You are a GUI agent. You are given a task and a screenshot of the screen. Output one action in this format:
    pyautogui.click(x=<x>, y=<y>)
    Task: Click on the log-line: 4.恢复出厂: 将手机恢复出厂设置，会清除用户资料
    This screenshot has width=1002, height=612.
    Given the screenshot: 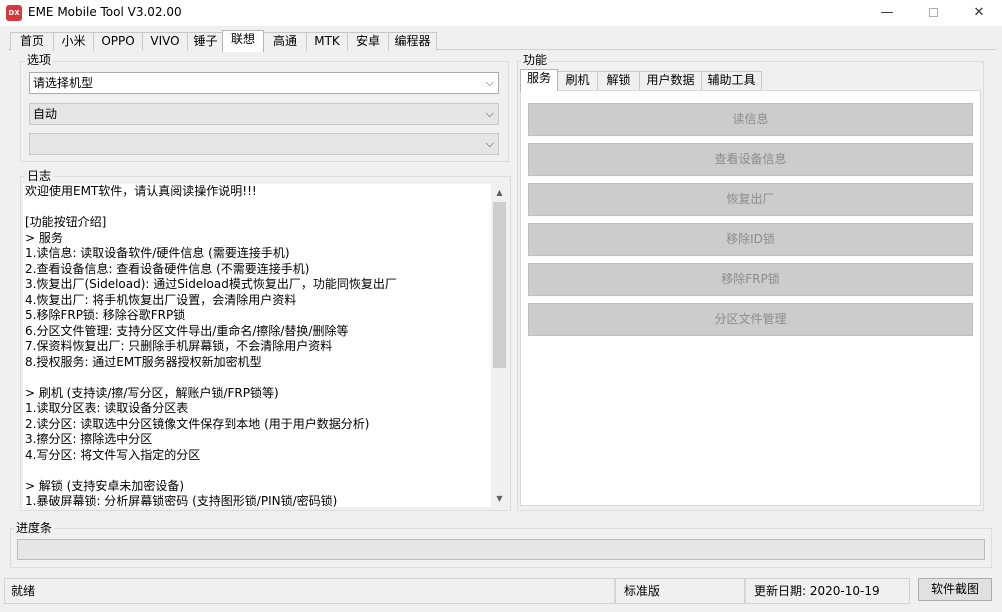 What is the action you would take?
    pyautogui.click(x=161, y=299)
    